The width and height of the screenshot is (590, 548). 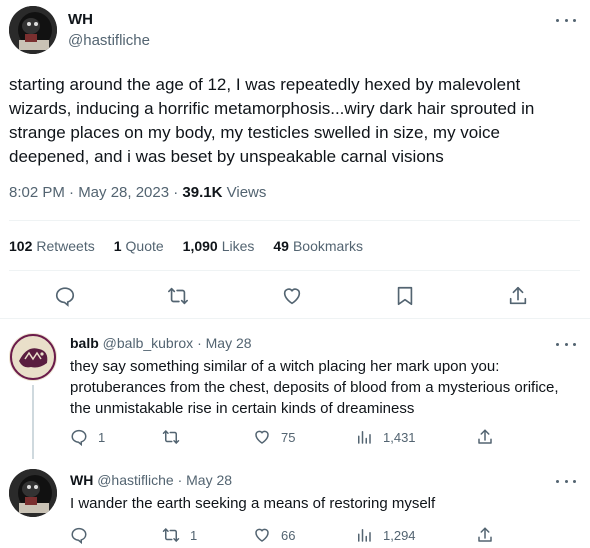 I want to click on views-label: Views, so click(x=246, y=192).